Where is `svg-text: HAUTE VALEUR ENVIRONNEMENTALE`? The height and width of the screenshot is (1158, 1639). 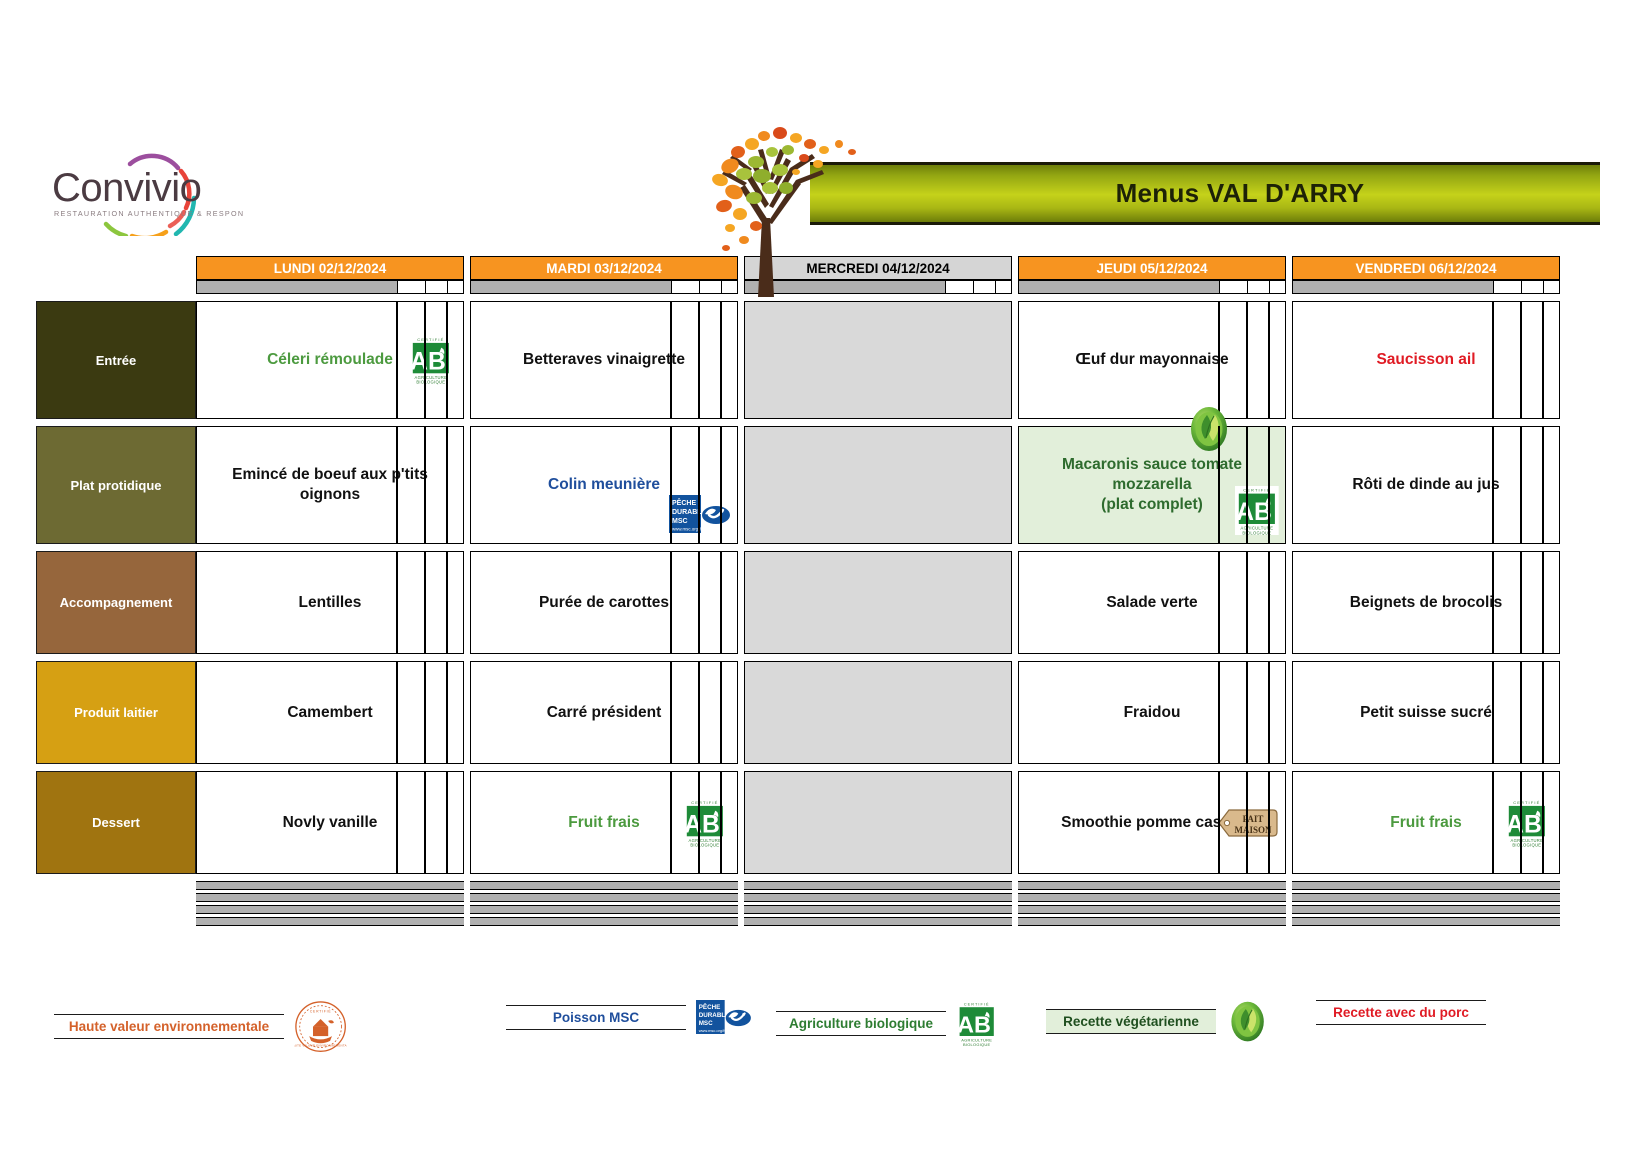 svg-text: HAUTE VALEUR ENVIRONNEMENTALE is located at coordinates (320, 1046).